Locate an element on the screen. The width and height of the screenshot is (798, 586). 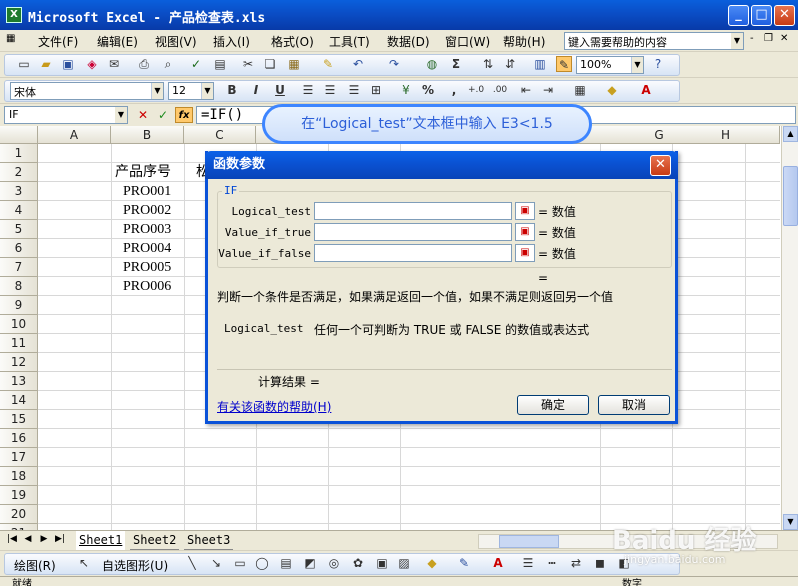
drawing-toggle-icon: ✎ is located at coordinates (564, 64).